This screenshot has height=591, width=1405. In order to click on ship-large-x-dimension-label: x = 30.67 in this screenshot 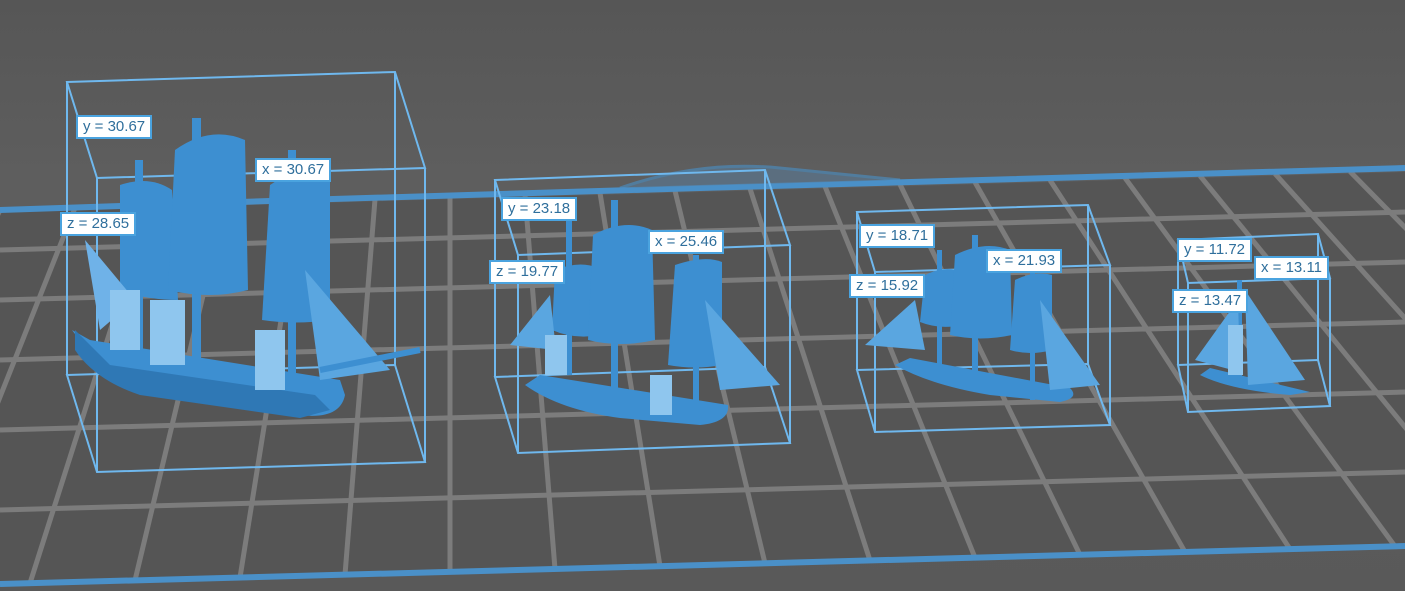, I will do `click(293, 170)`.